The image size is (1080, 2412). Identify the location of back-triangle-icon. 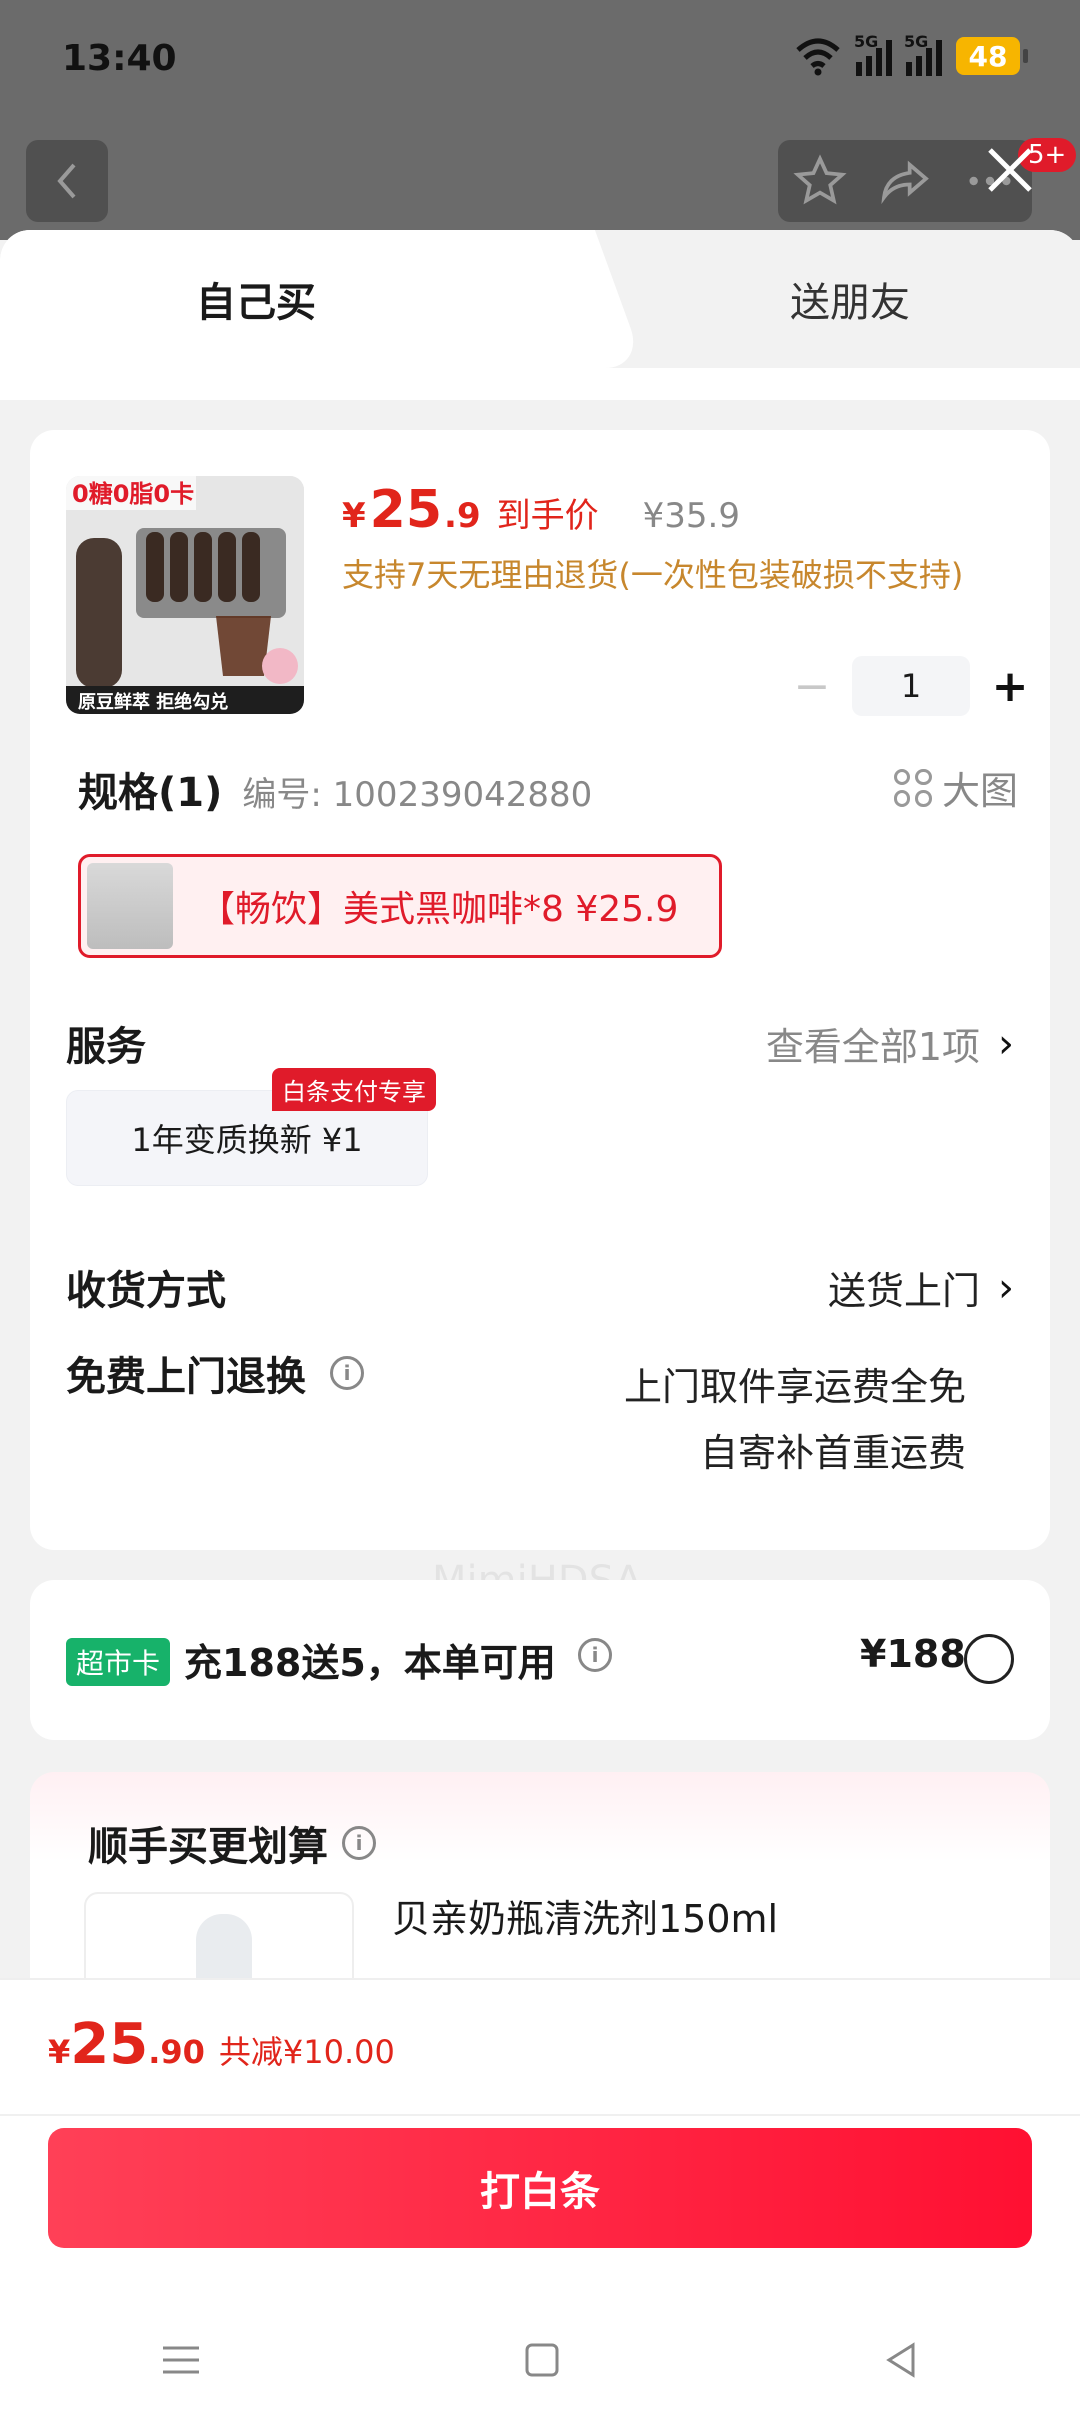
(901, 2360).